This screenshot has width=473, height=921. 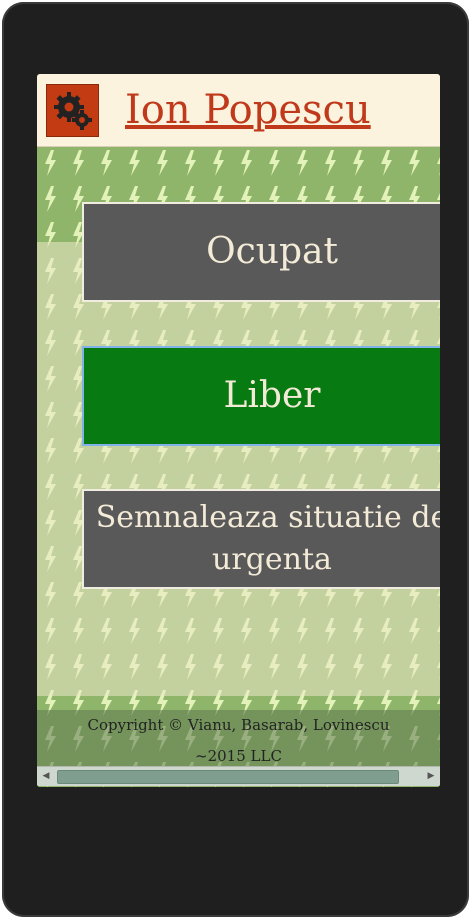 I want to click on scroll-left-arrow-icon: ◀, so click(x=46, y=776).